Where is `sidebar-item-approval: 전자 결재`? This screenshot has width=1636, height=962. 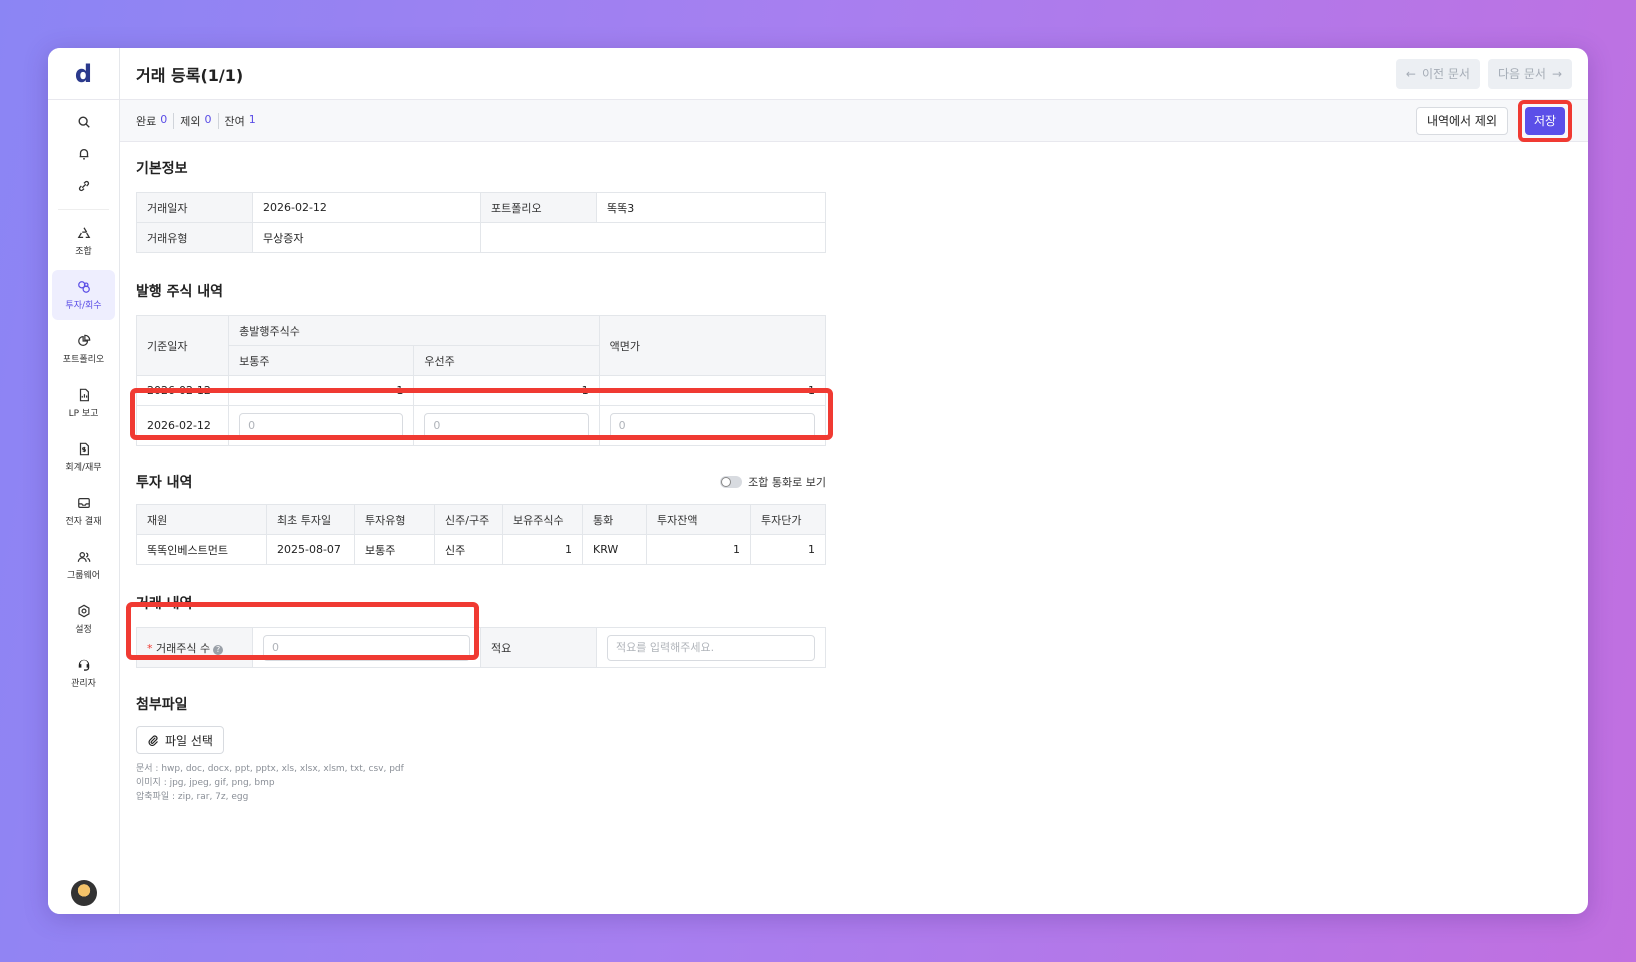
sidebar-item-approval: 전자 결재 is located at coordinates (83, 511).